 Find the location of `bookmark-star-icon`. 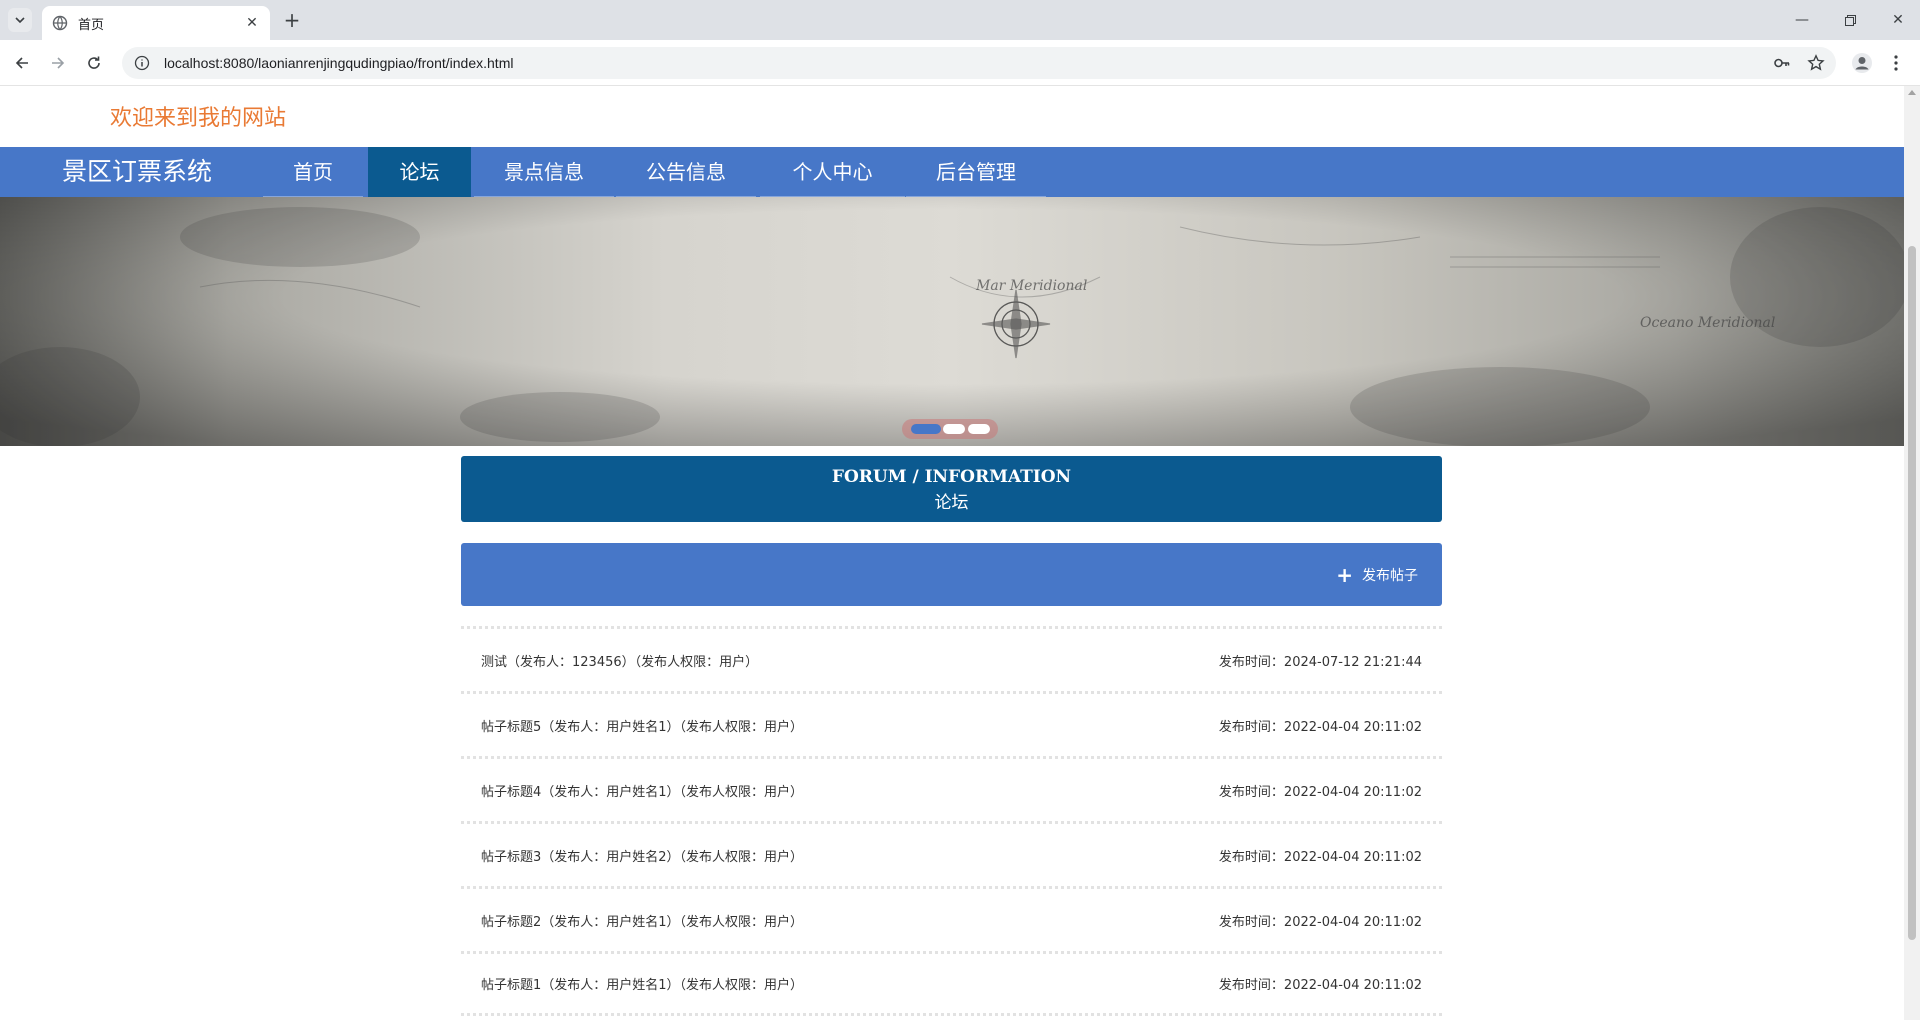

bookmark-star-icon is located at coordinates (1816, 63).